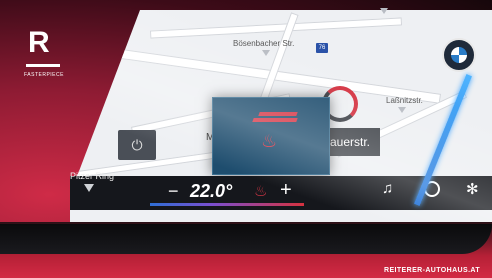  I want to click on direction-arrow-icon, so click(89, 188).